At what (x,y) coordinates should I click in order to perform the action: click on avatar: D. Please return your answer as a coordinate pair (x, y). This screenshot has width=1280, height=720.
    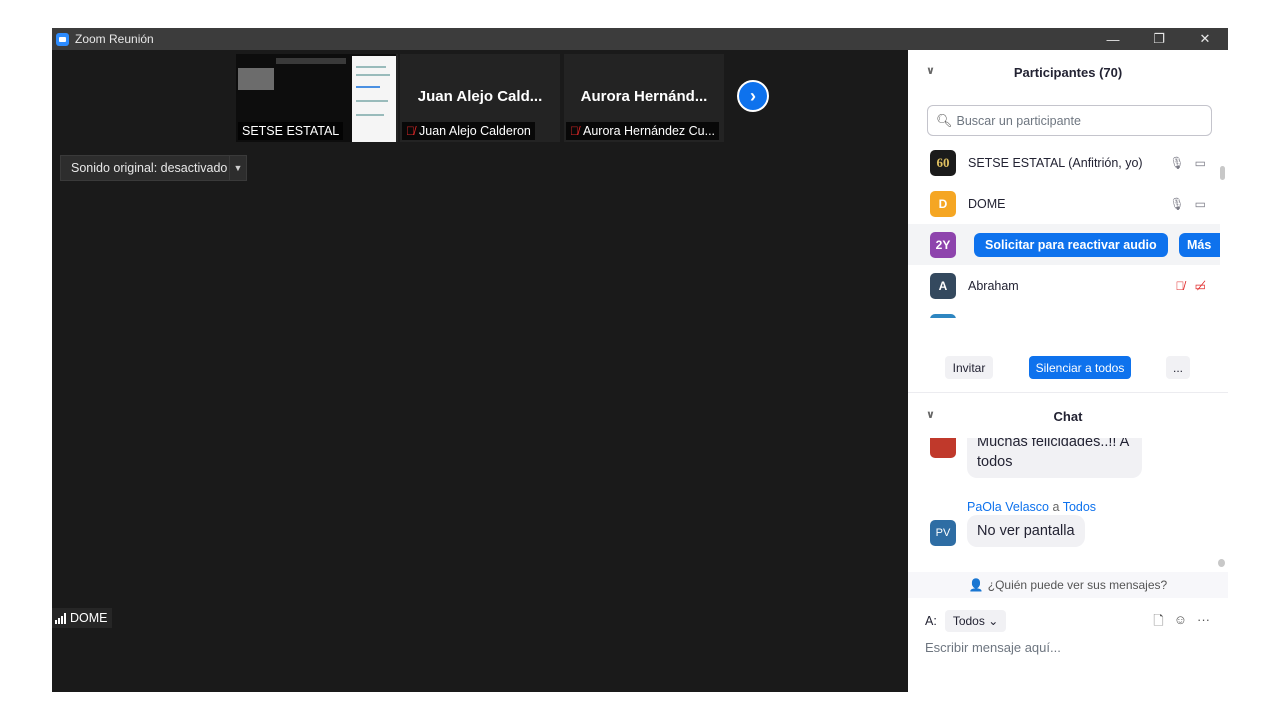
    Looking at the image, I should click on (943, 203).